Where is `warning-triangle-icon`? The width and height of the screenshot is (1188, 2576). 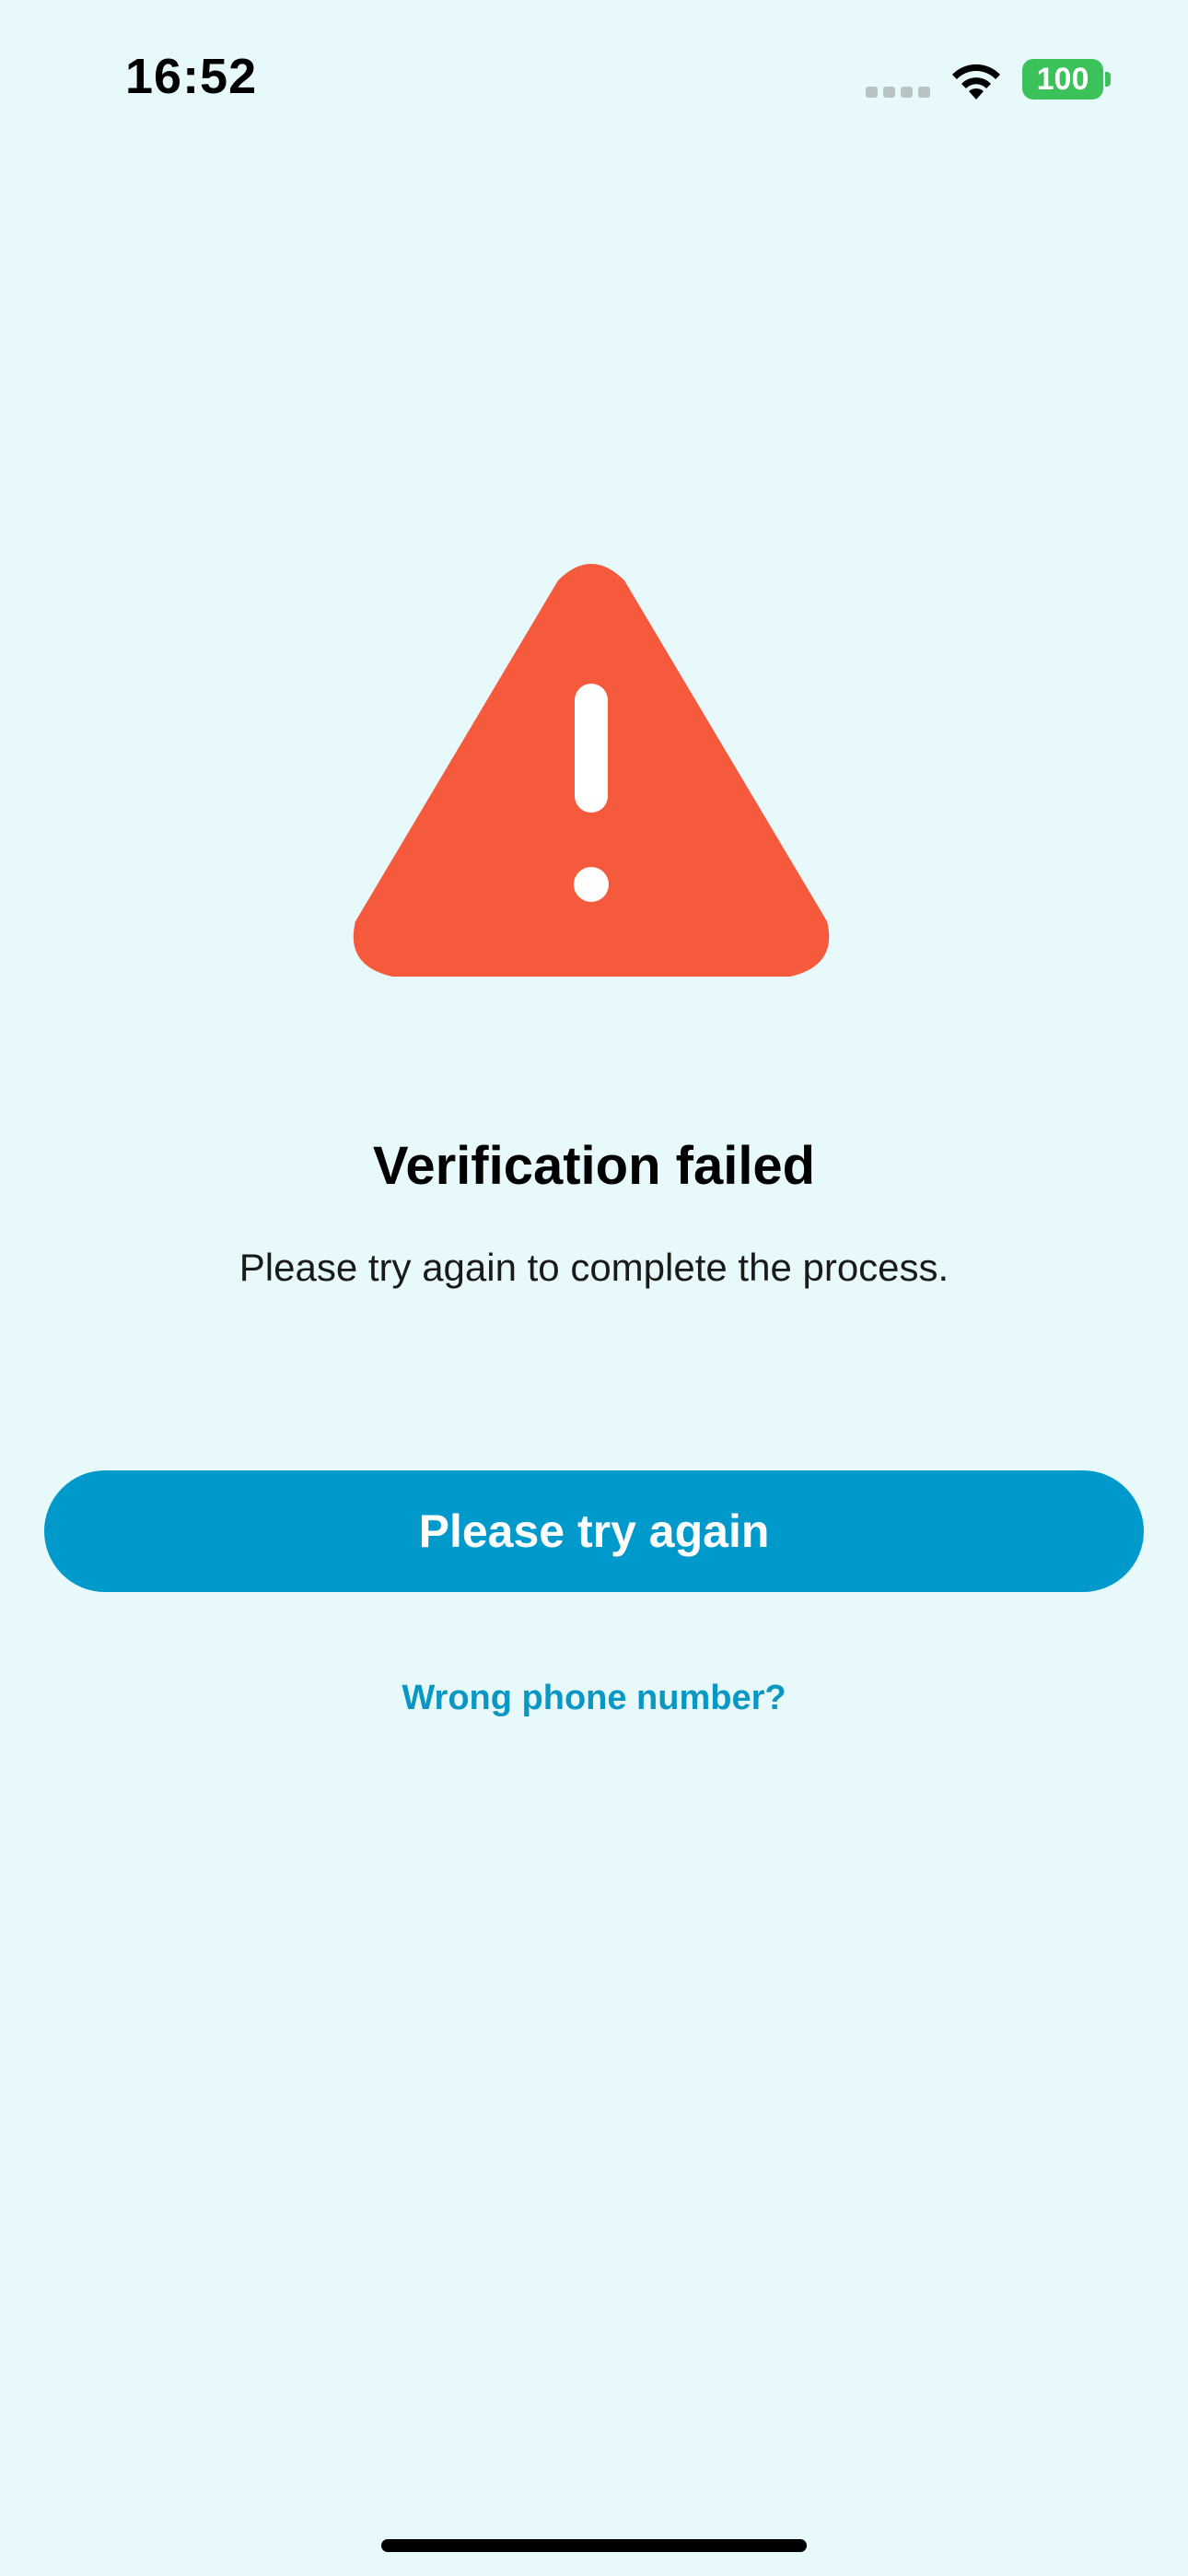
warning-triangle-icon is located at coordinates (591, 770).